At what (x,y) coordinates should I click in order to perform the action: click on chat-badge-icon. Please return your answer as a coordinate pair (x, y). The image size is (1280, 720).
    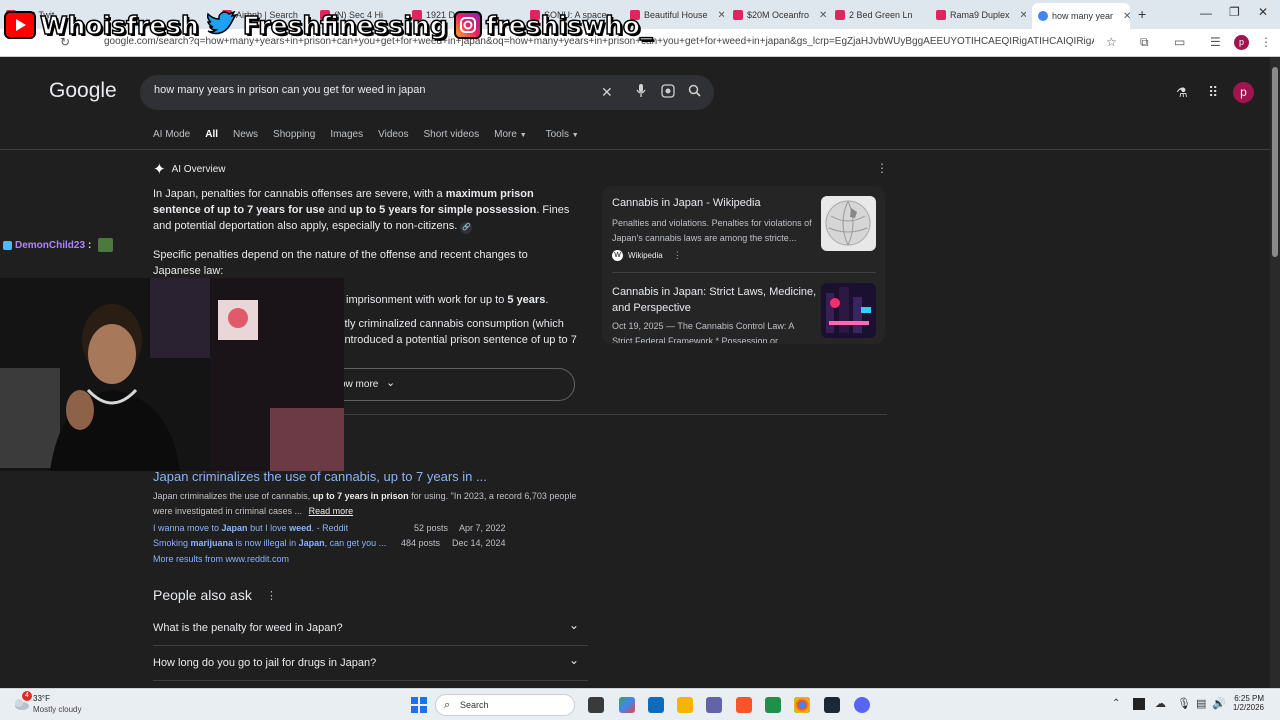
    Looking at the image, I should click on (7, 245).